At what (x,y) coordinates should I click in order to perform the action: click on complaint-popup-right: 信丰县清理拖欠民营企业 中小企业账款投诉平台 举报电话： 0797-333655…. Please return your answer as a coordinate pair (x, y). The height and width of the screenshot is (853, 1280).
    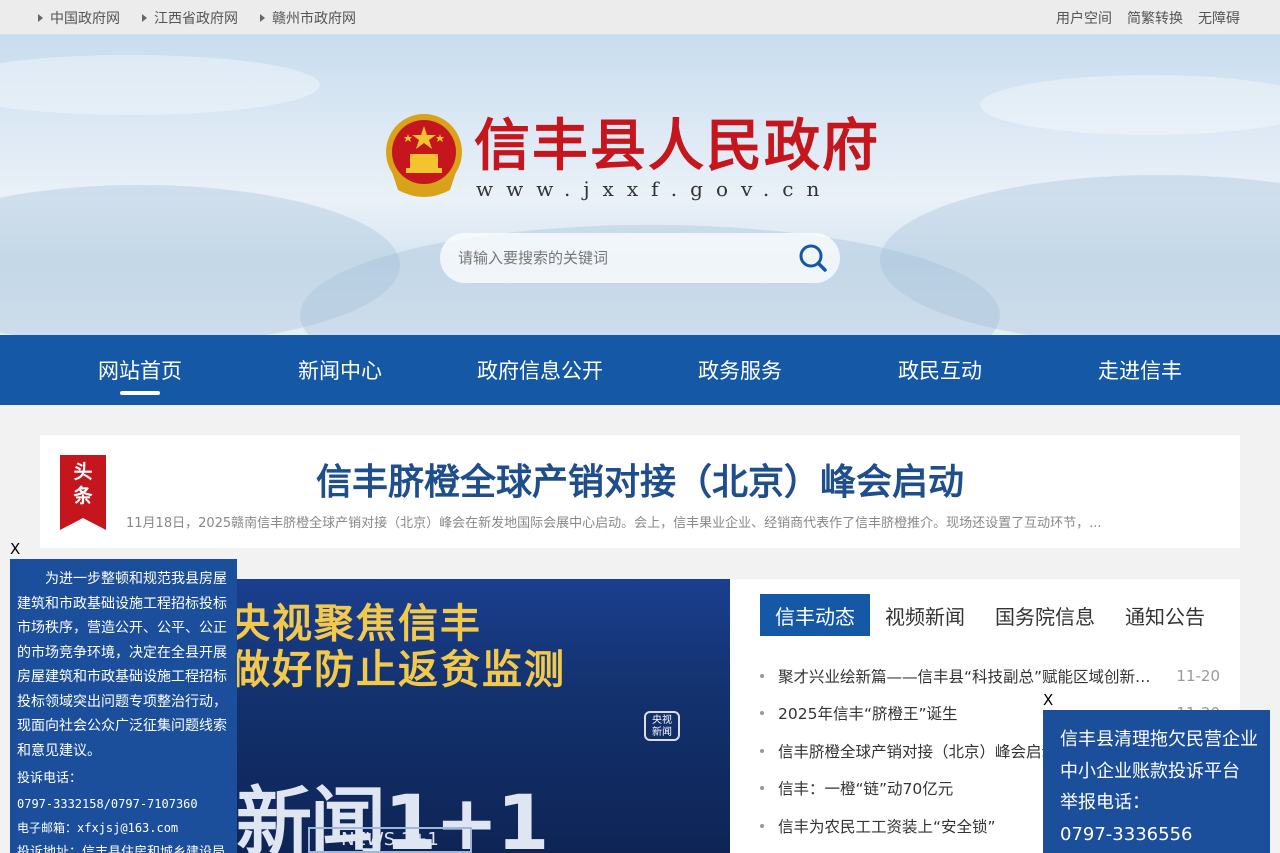
    Looking at the image, I should click on (1156, 781).